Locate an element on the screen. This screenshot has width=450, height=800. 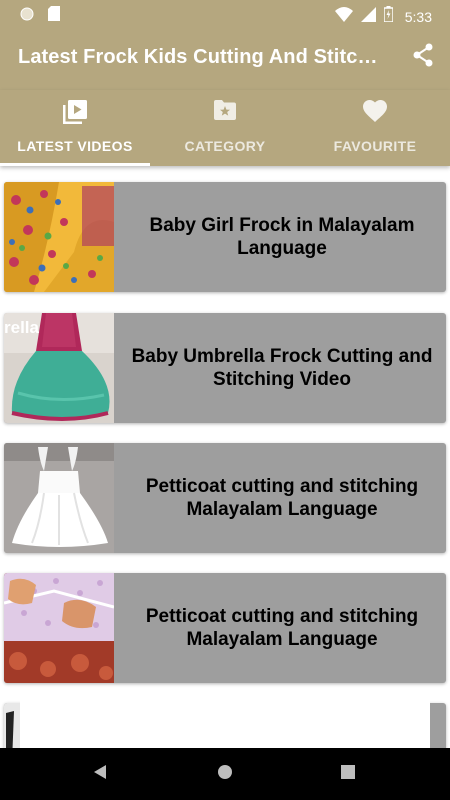
recents-icon is located at coordinates (348, 774).